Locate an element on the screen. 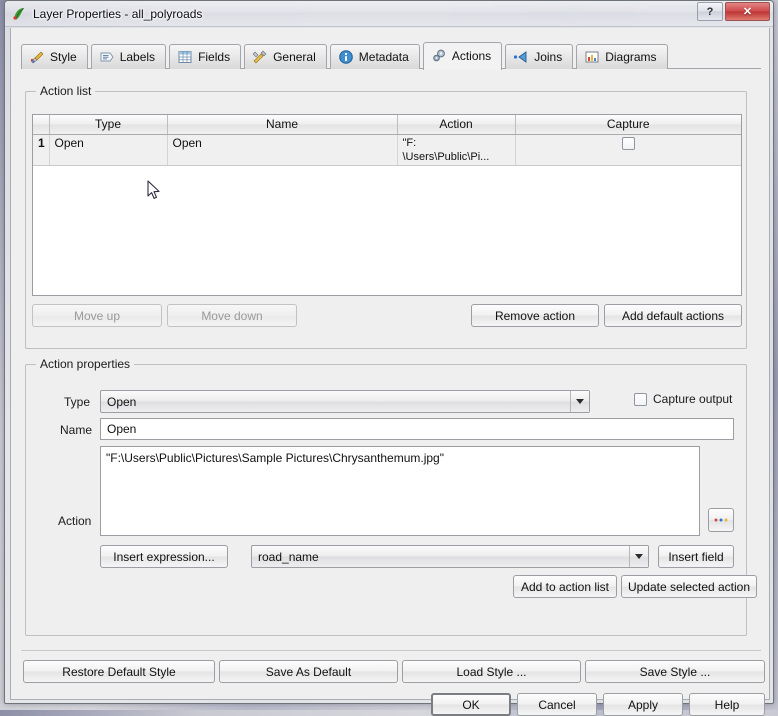 This screenshot has width=778, height=716. type-label: Type is located at coordinates (77, 402).